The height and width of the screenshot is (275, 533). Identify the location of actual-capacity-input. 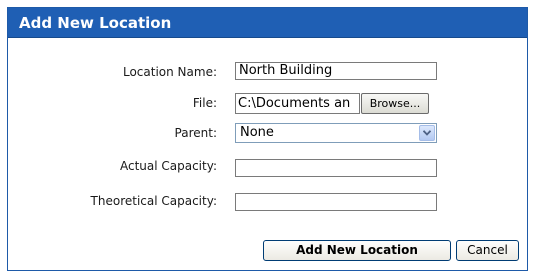
(336, 168).